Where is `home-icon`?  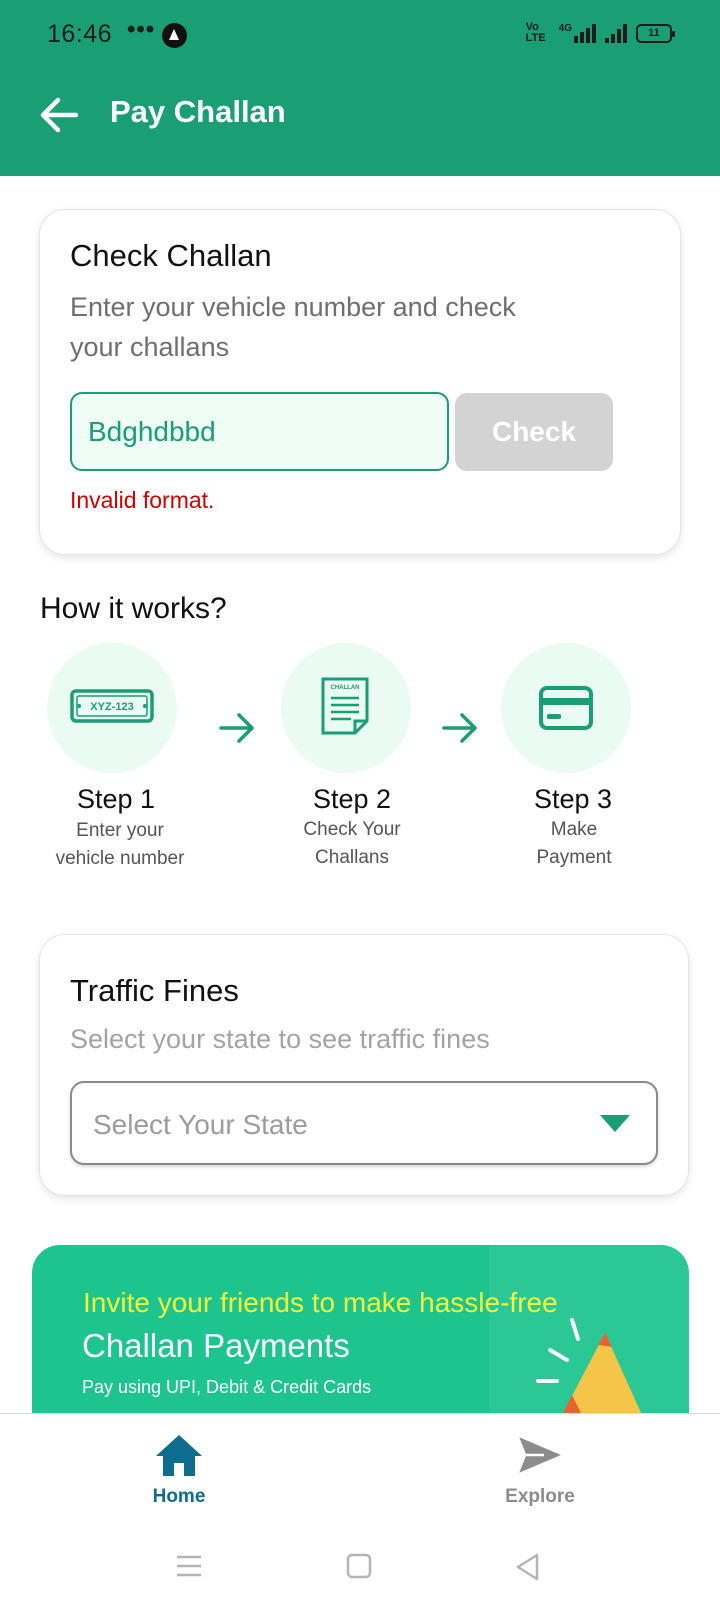
home-icon is located at coordinates (179, 1455).